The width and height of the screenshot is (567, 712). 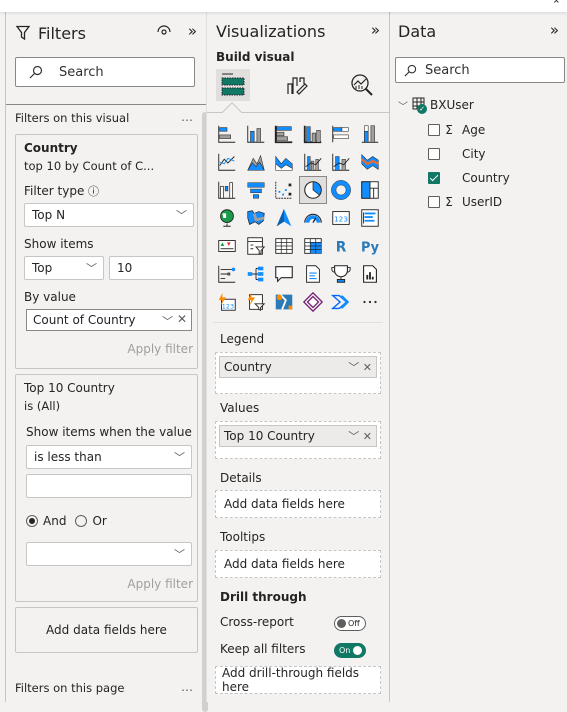 What do you see at coordinates (312, 190) in the screenshot?
I see `pie-chart-icon` at bounding box center [312, 190].